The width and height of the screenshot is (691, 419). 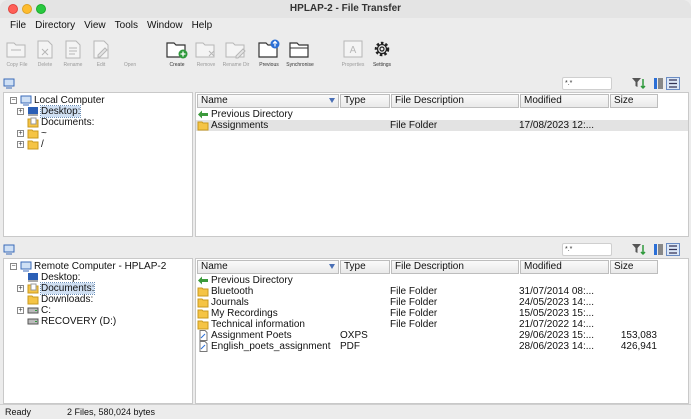 What do you see at coordinates (73, 53) in the screenshot?
I see `rename-button: Rename` at bounding box center [73, 53].